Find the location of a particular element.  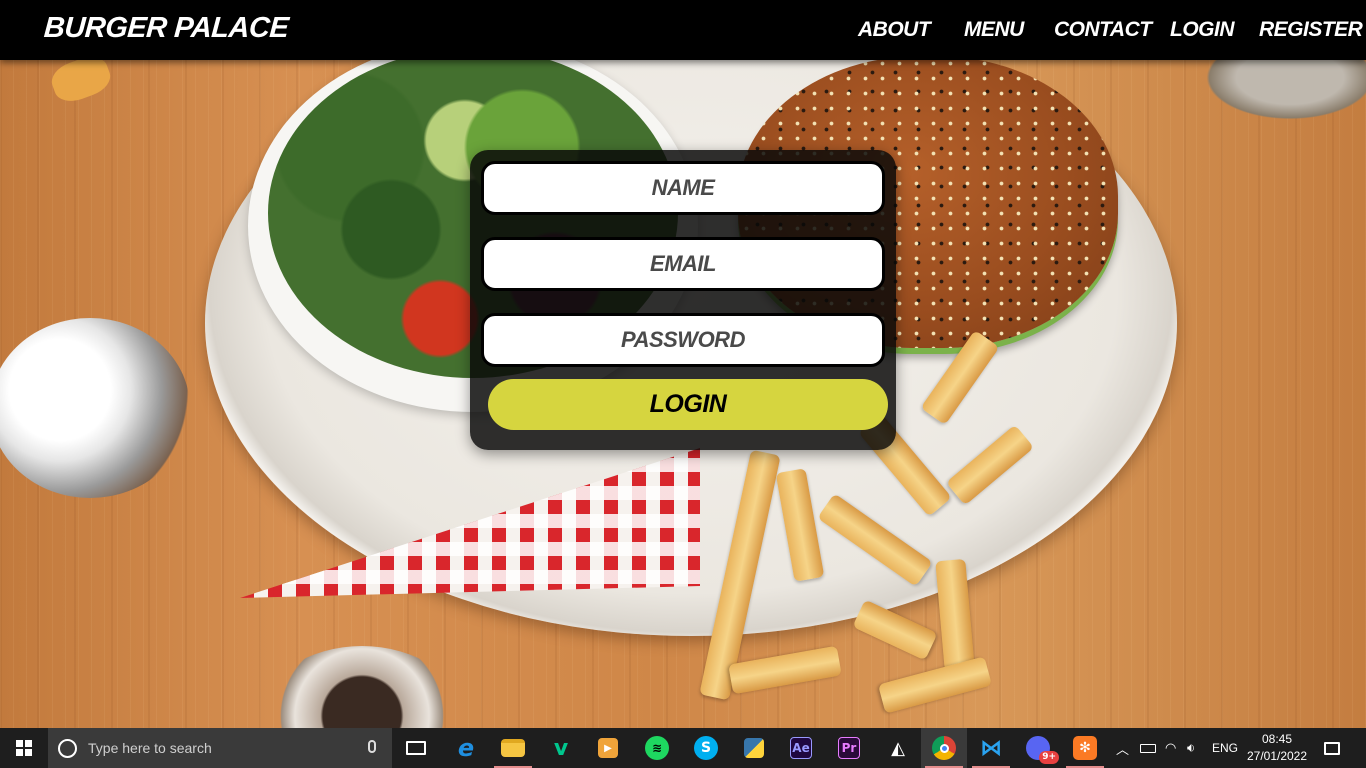

taskbar-vine: v is located at coordinates (561, 748).